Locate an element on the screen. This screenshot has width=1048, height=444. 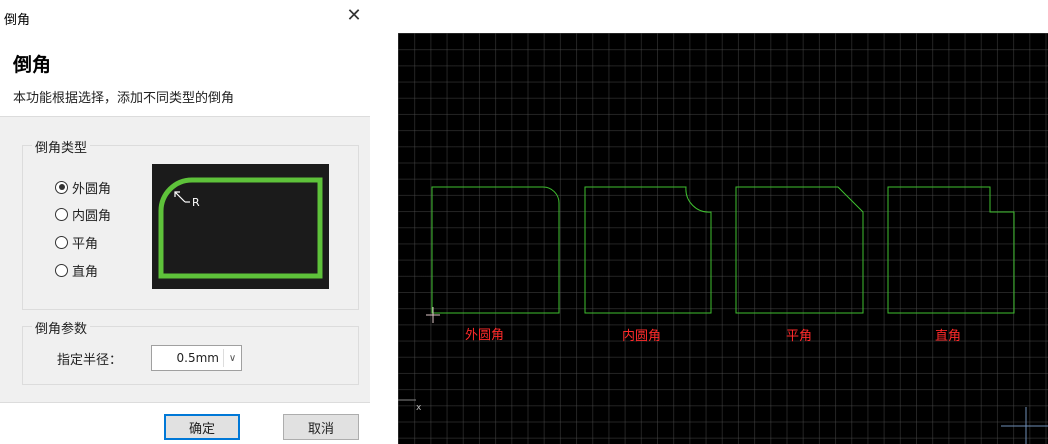
radio-right-angle-label: 直角 is located at coordinates (85, 272).